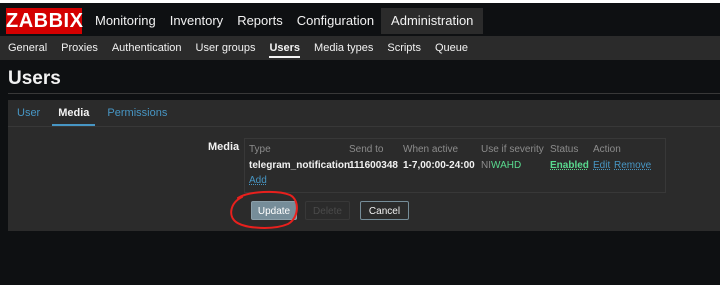 This screenshot has height=285, width=720. What do you see at coordinates (79, 48) in the screenshot?
I see `submenu-proxies: Proxies` at bounding box center [79, 48].